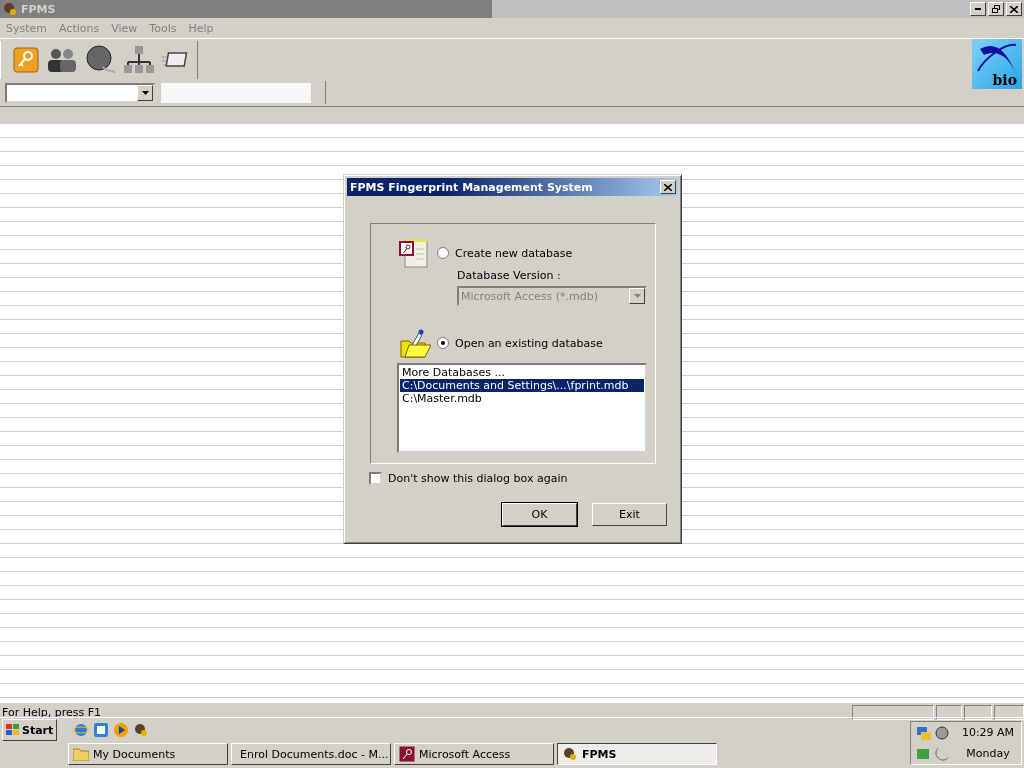  I want to click on radio-label: Open an existing database, so click(529, 343).